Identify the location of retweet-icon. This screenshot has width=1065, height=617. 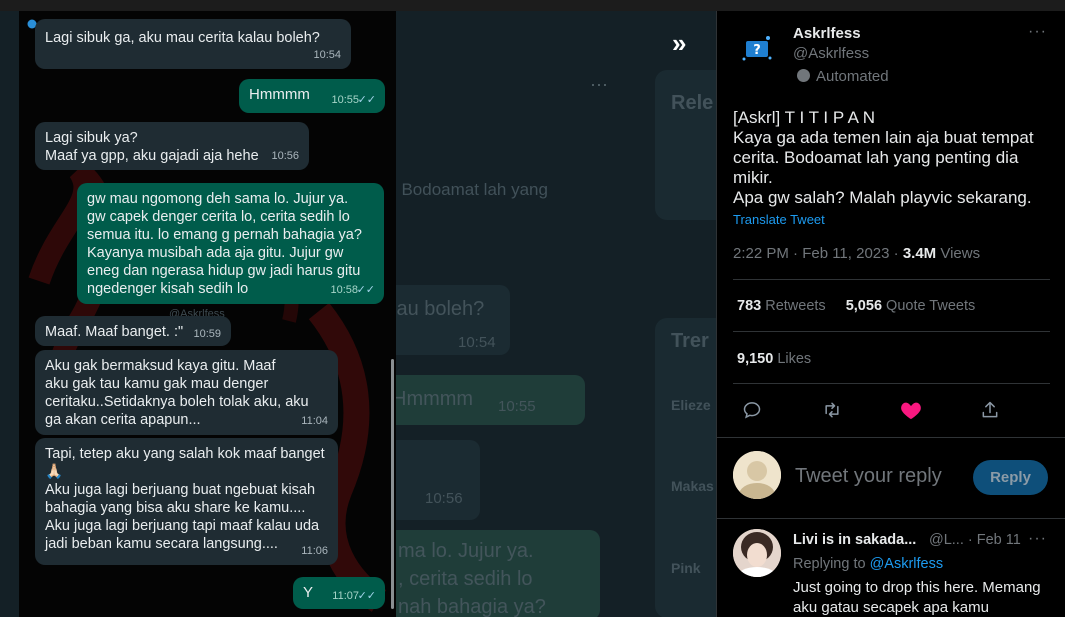
(832, 410).